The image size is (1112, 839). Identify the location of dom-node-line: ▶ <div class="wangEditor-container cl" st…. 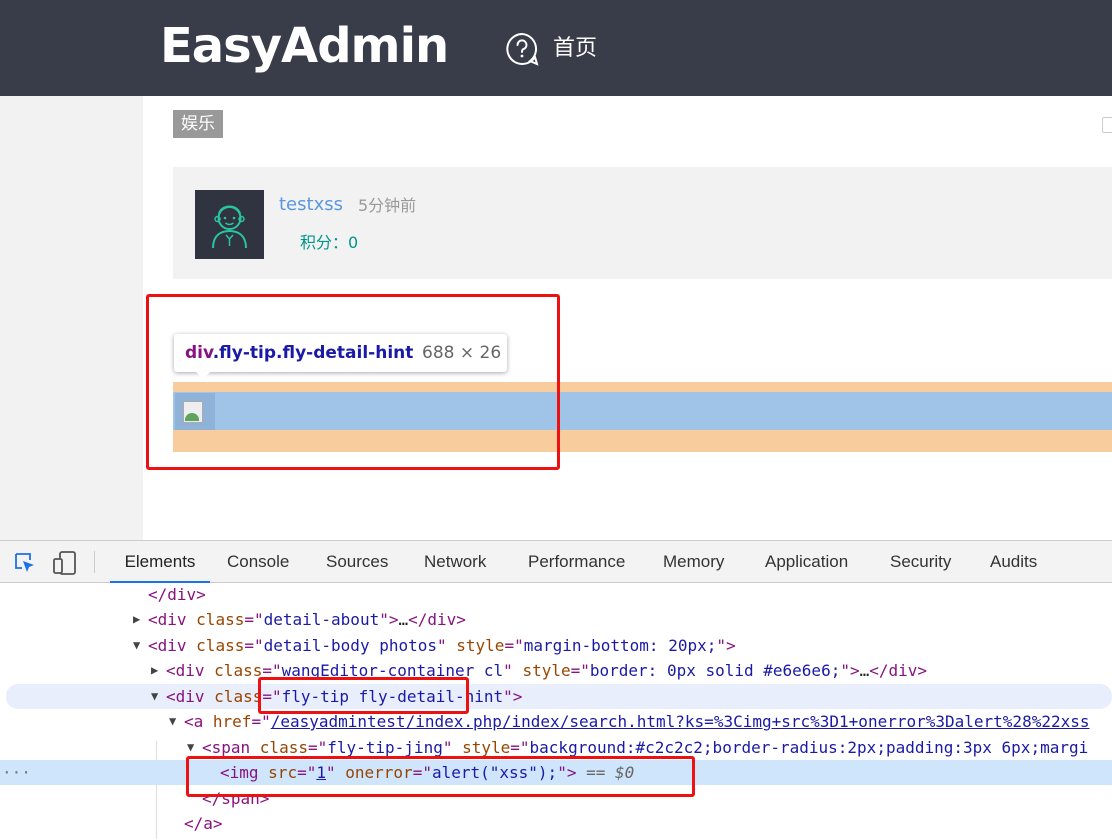
(556, 670).